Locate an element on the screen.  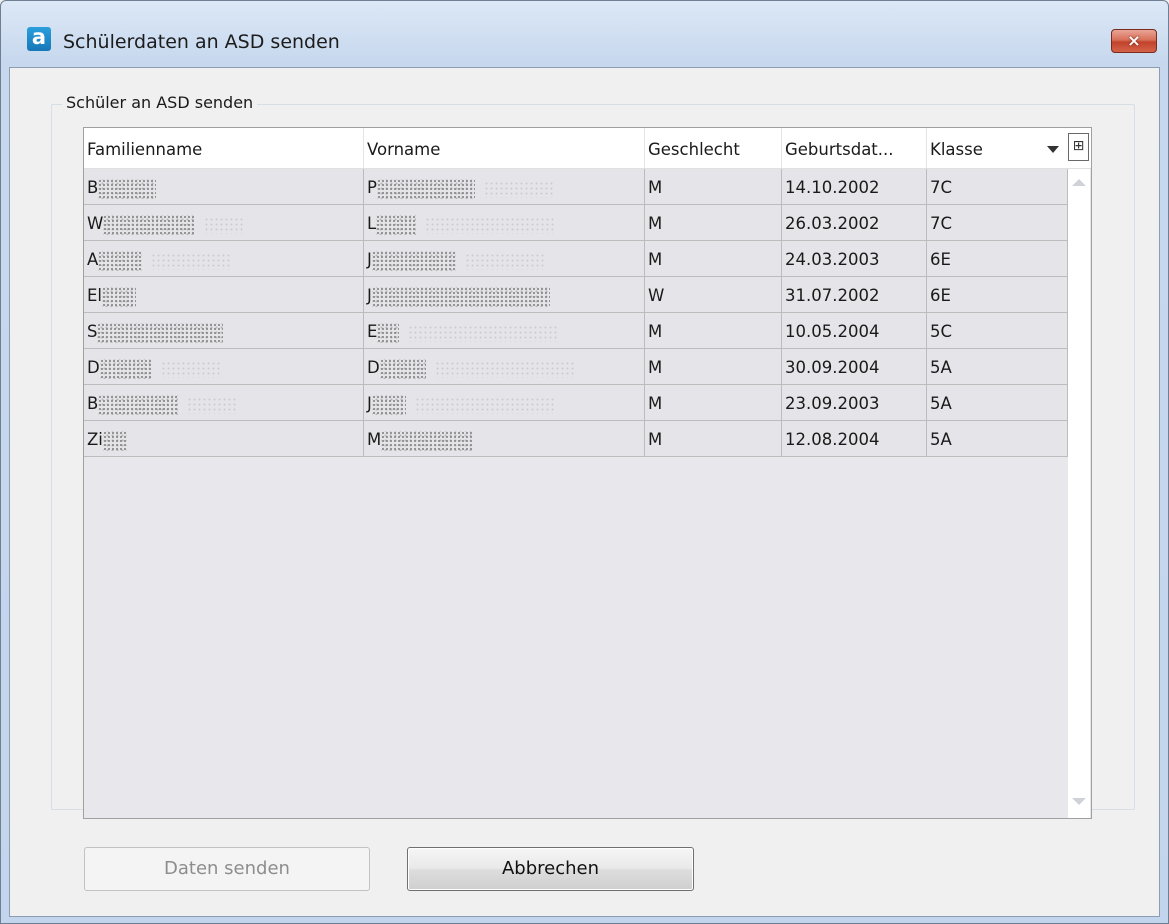
groupbox-label: Schüler an ASD senden is located at coordinates (160, 102).